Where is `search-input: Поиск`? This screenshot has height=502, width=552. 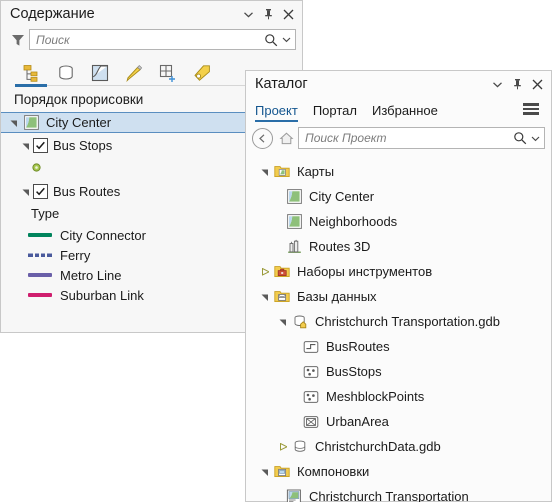 search-input: Поиск is located at coordinates (162, 39).